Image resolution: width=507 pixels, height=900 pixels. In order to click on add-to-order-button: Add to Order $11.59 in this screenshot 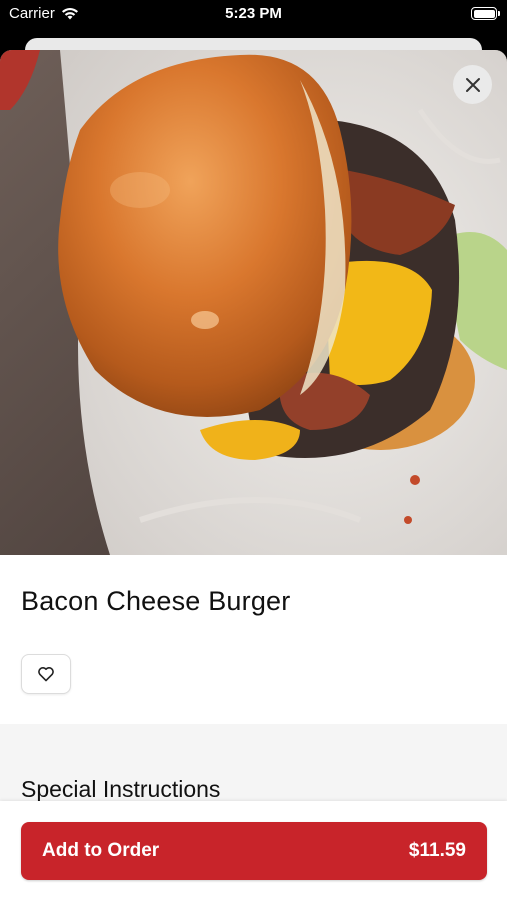, I will do `click(254, 851)`.